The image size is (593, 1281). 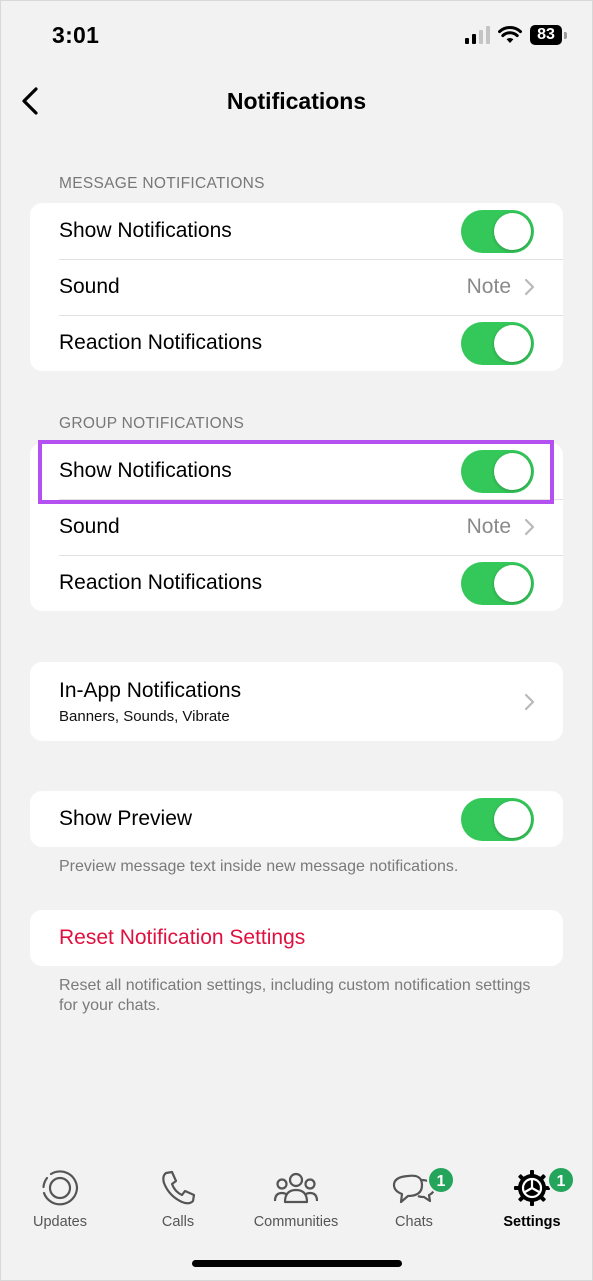 What do you see at coordinates (477, 35) in the screenshot?
I see `cellular-signal-icon` at bounding box center [477, 35].